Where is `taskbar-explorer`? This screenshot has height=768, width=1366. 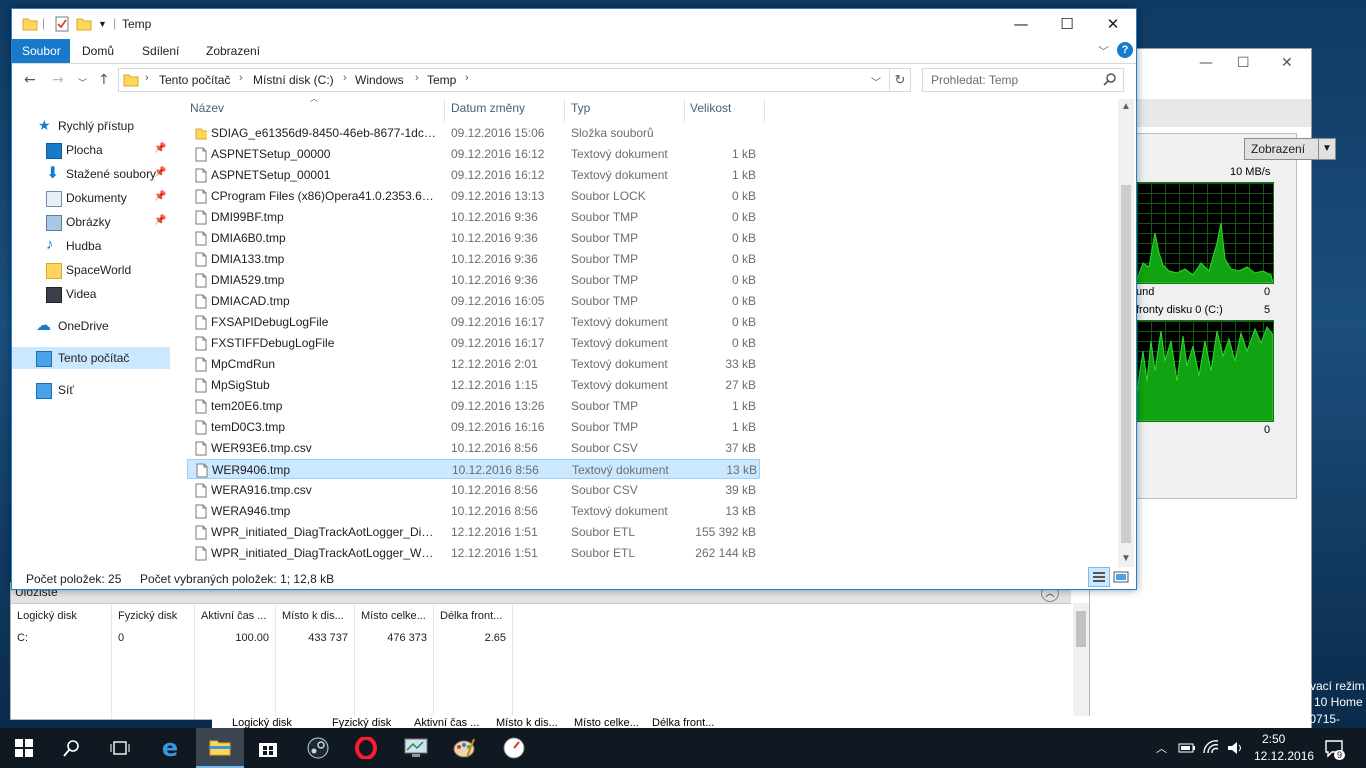
taskbar-explorer is located at coordinates (220, 748).